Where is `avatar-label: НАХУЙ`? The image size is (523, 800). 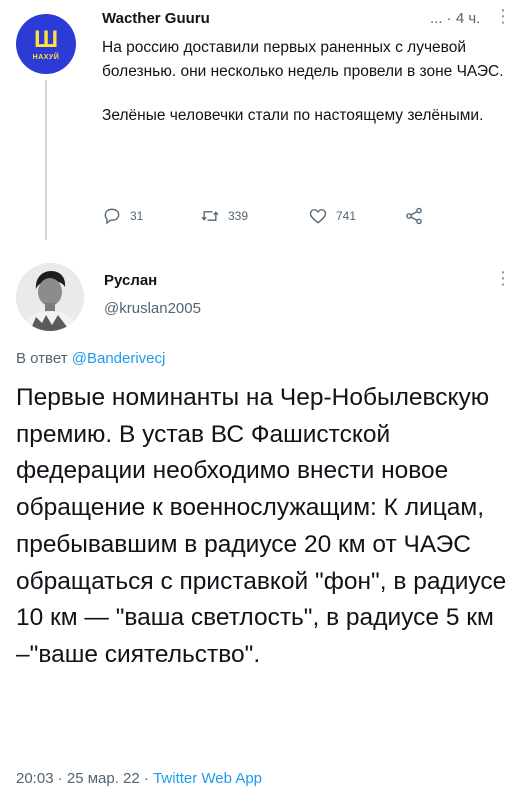
avatar-label: НАХУЙ is located at coordinates (46, 57).